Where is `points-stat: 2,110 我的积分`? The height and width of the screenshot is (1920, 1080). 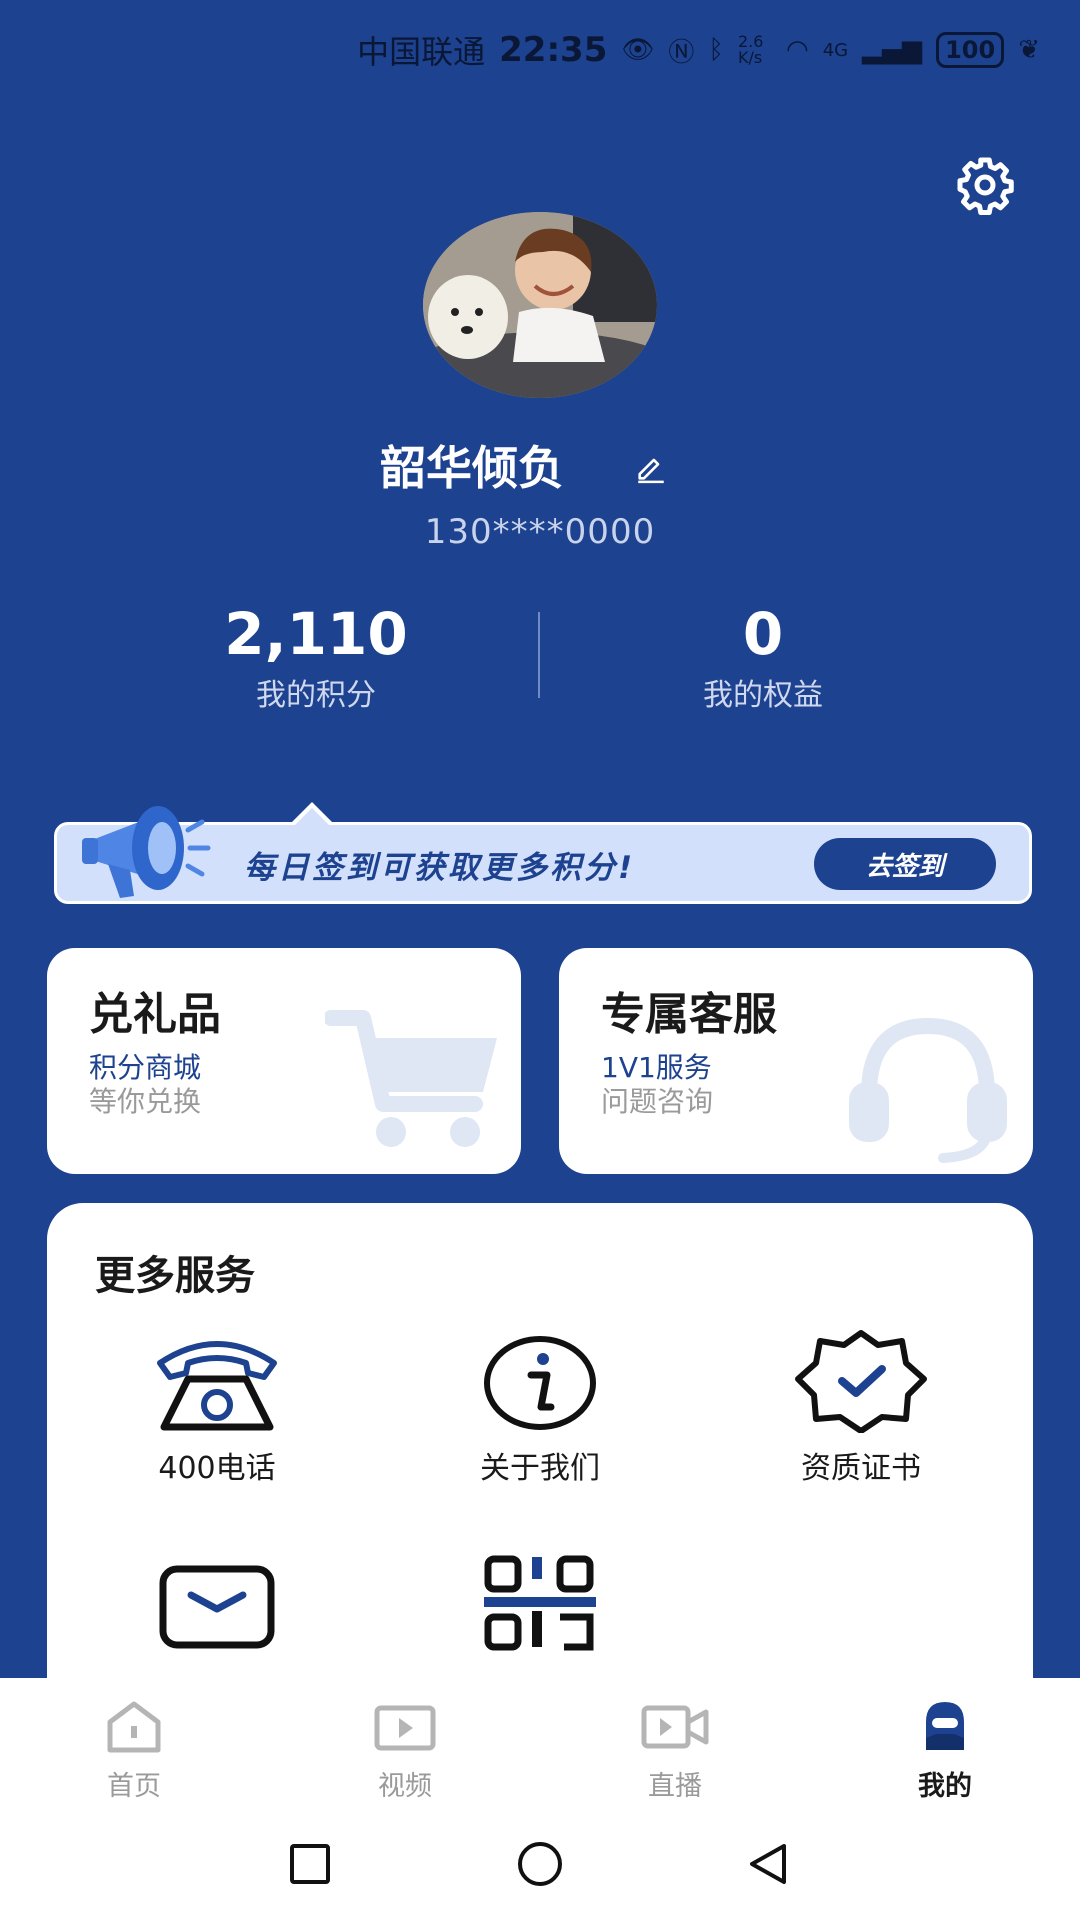
points-stat: 2,110 我的积分 is located at coordinates (316, 657).